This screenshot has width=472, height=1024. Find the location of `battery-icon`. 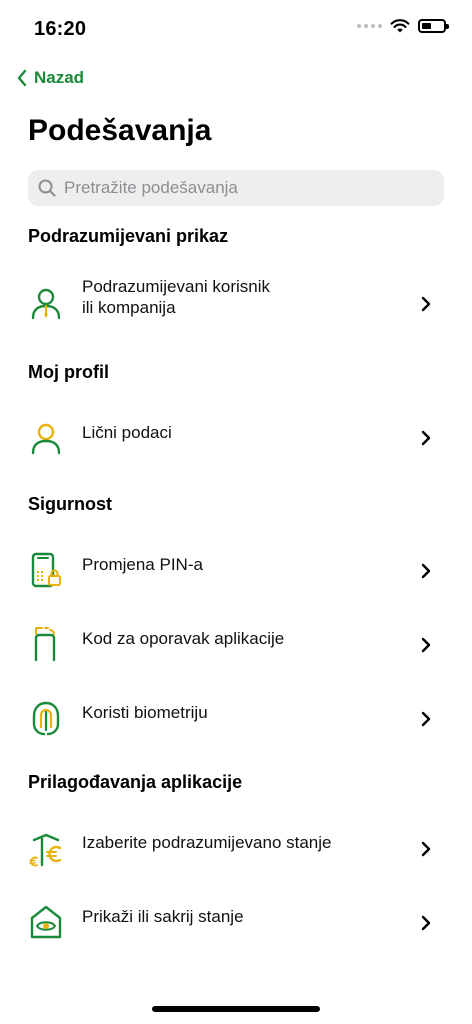

battery-icon is located at coordinates (433, 25).